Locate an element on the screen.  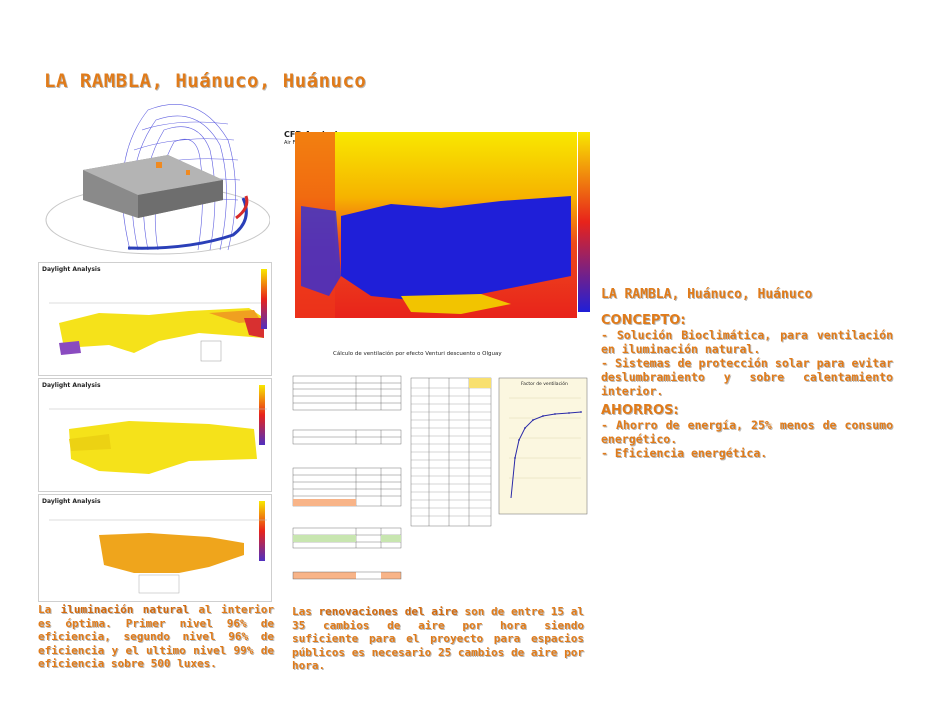
ahorros-heading: AHORROS: is located at coordinates (640, 410).